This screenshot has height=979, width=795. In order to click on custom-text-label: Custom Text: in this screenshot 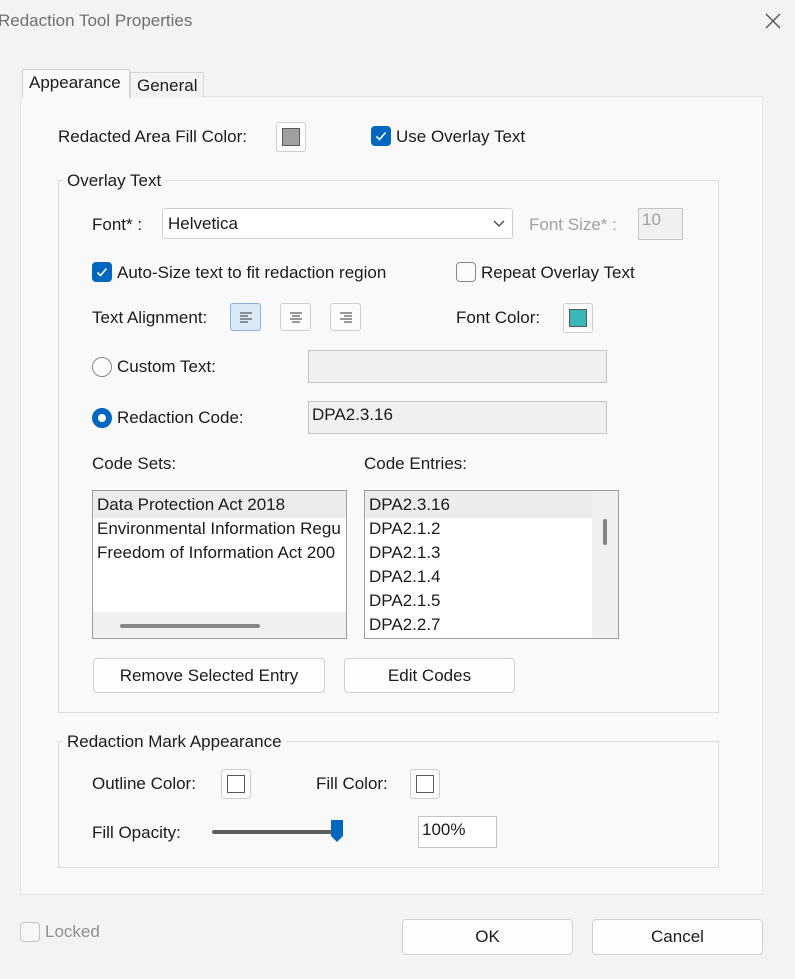, I will do `click(166, 366)`.